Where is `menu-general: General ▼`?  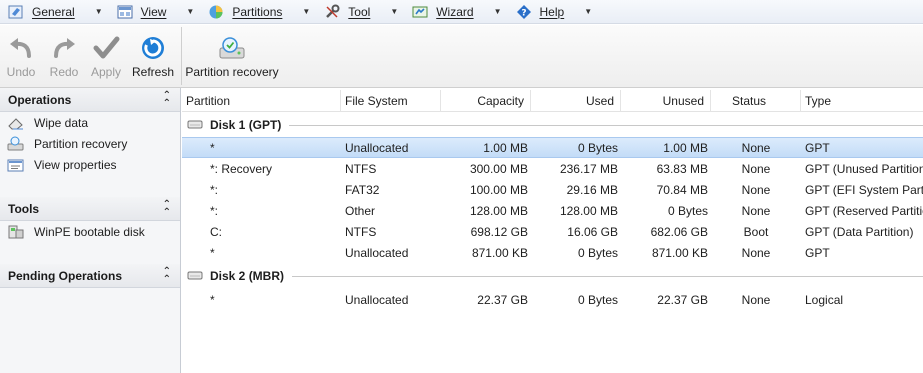
menu-general: General ▼ is located at coordinates (54, 12).